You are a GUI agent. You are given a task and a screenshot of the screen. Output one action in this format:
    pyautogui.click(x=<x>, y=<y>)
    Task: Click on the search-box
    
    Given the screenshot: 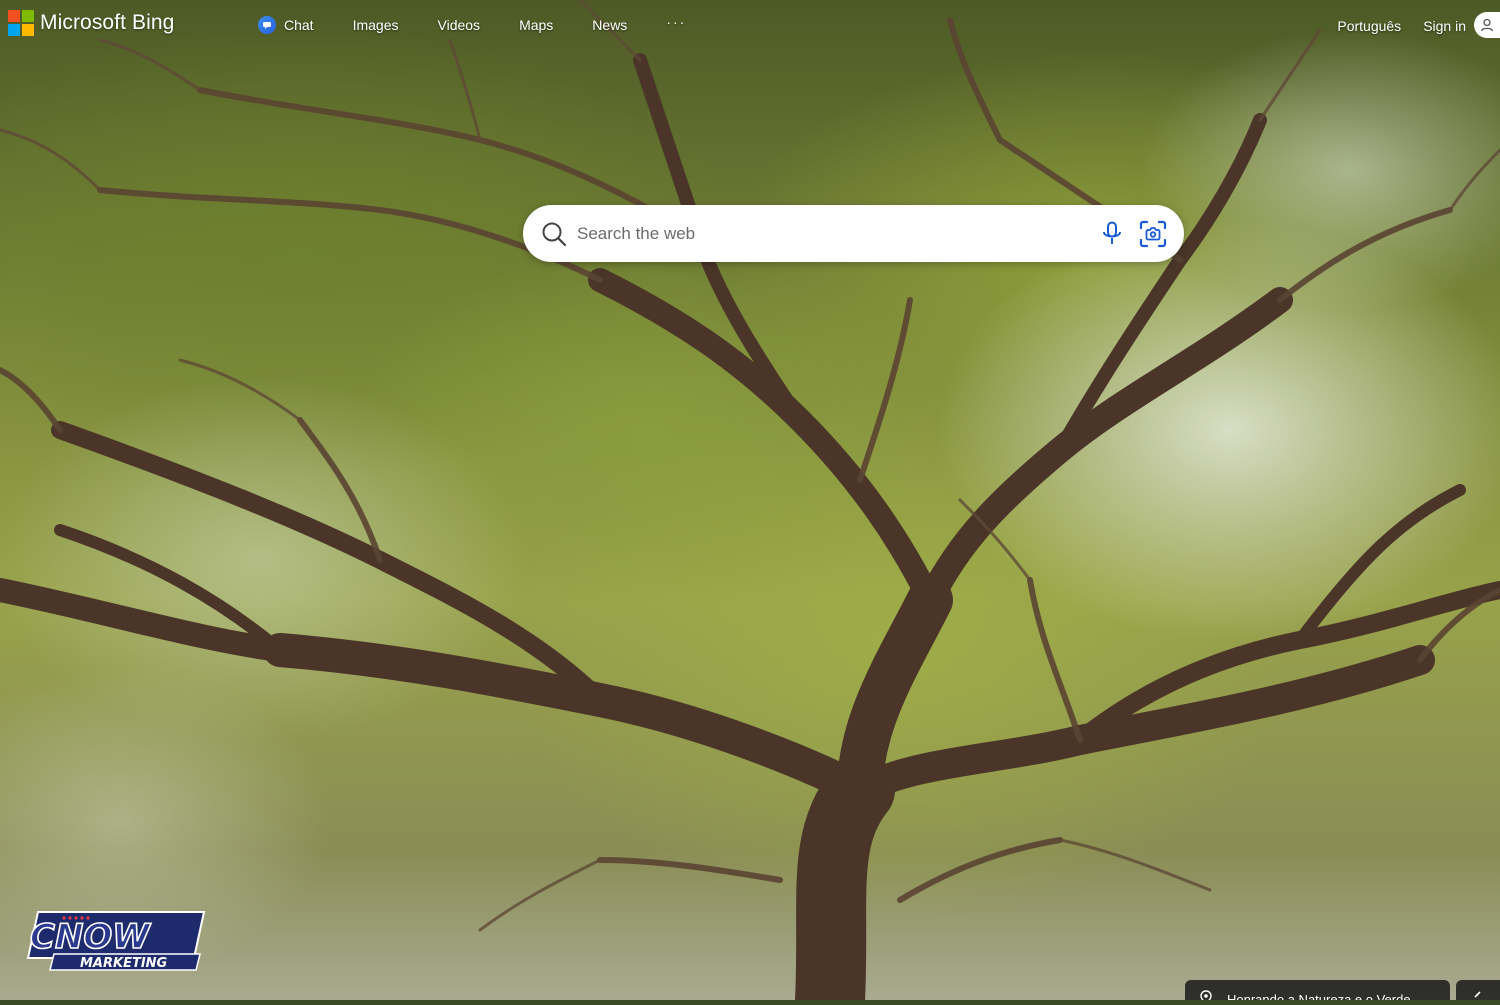 What is the action you would take?
    pyautogui.click(x=853, y=233)
    